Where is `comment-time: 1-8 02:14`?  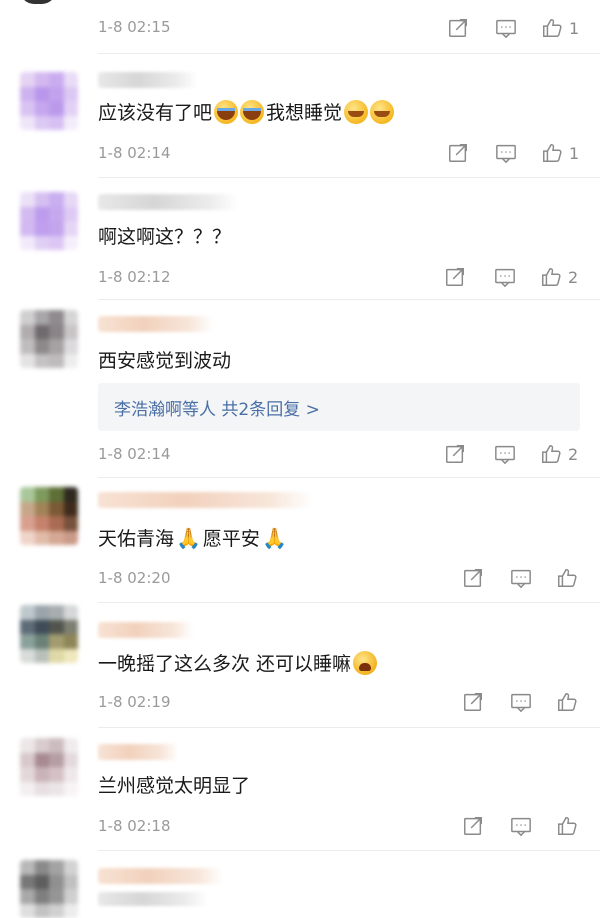
comment-time: 1-8 02:14 is located at coordinates (134, 153).